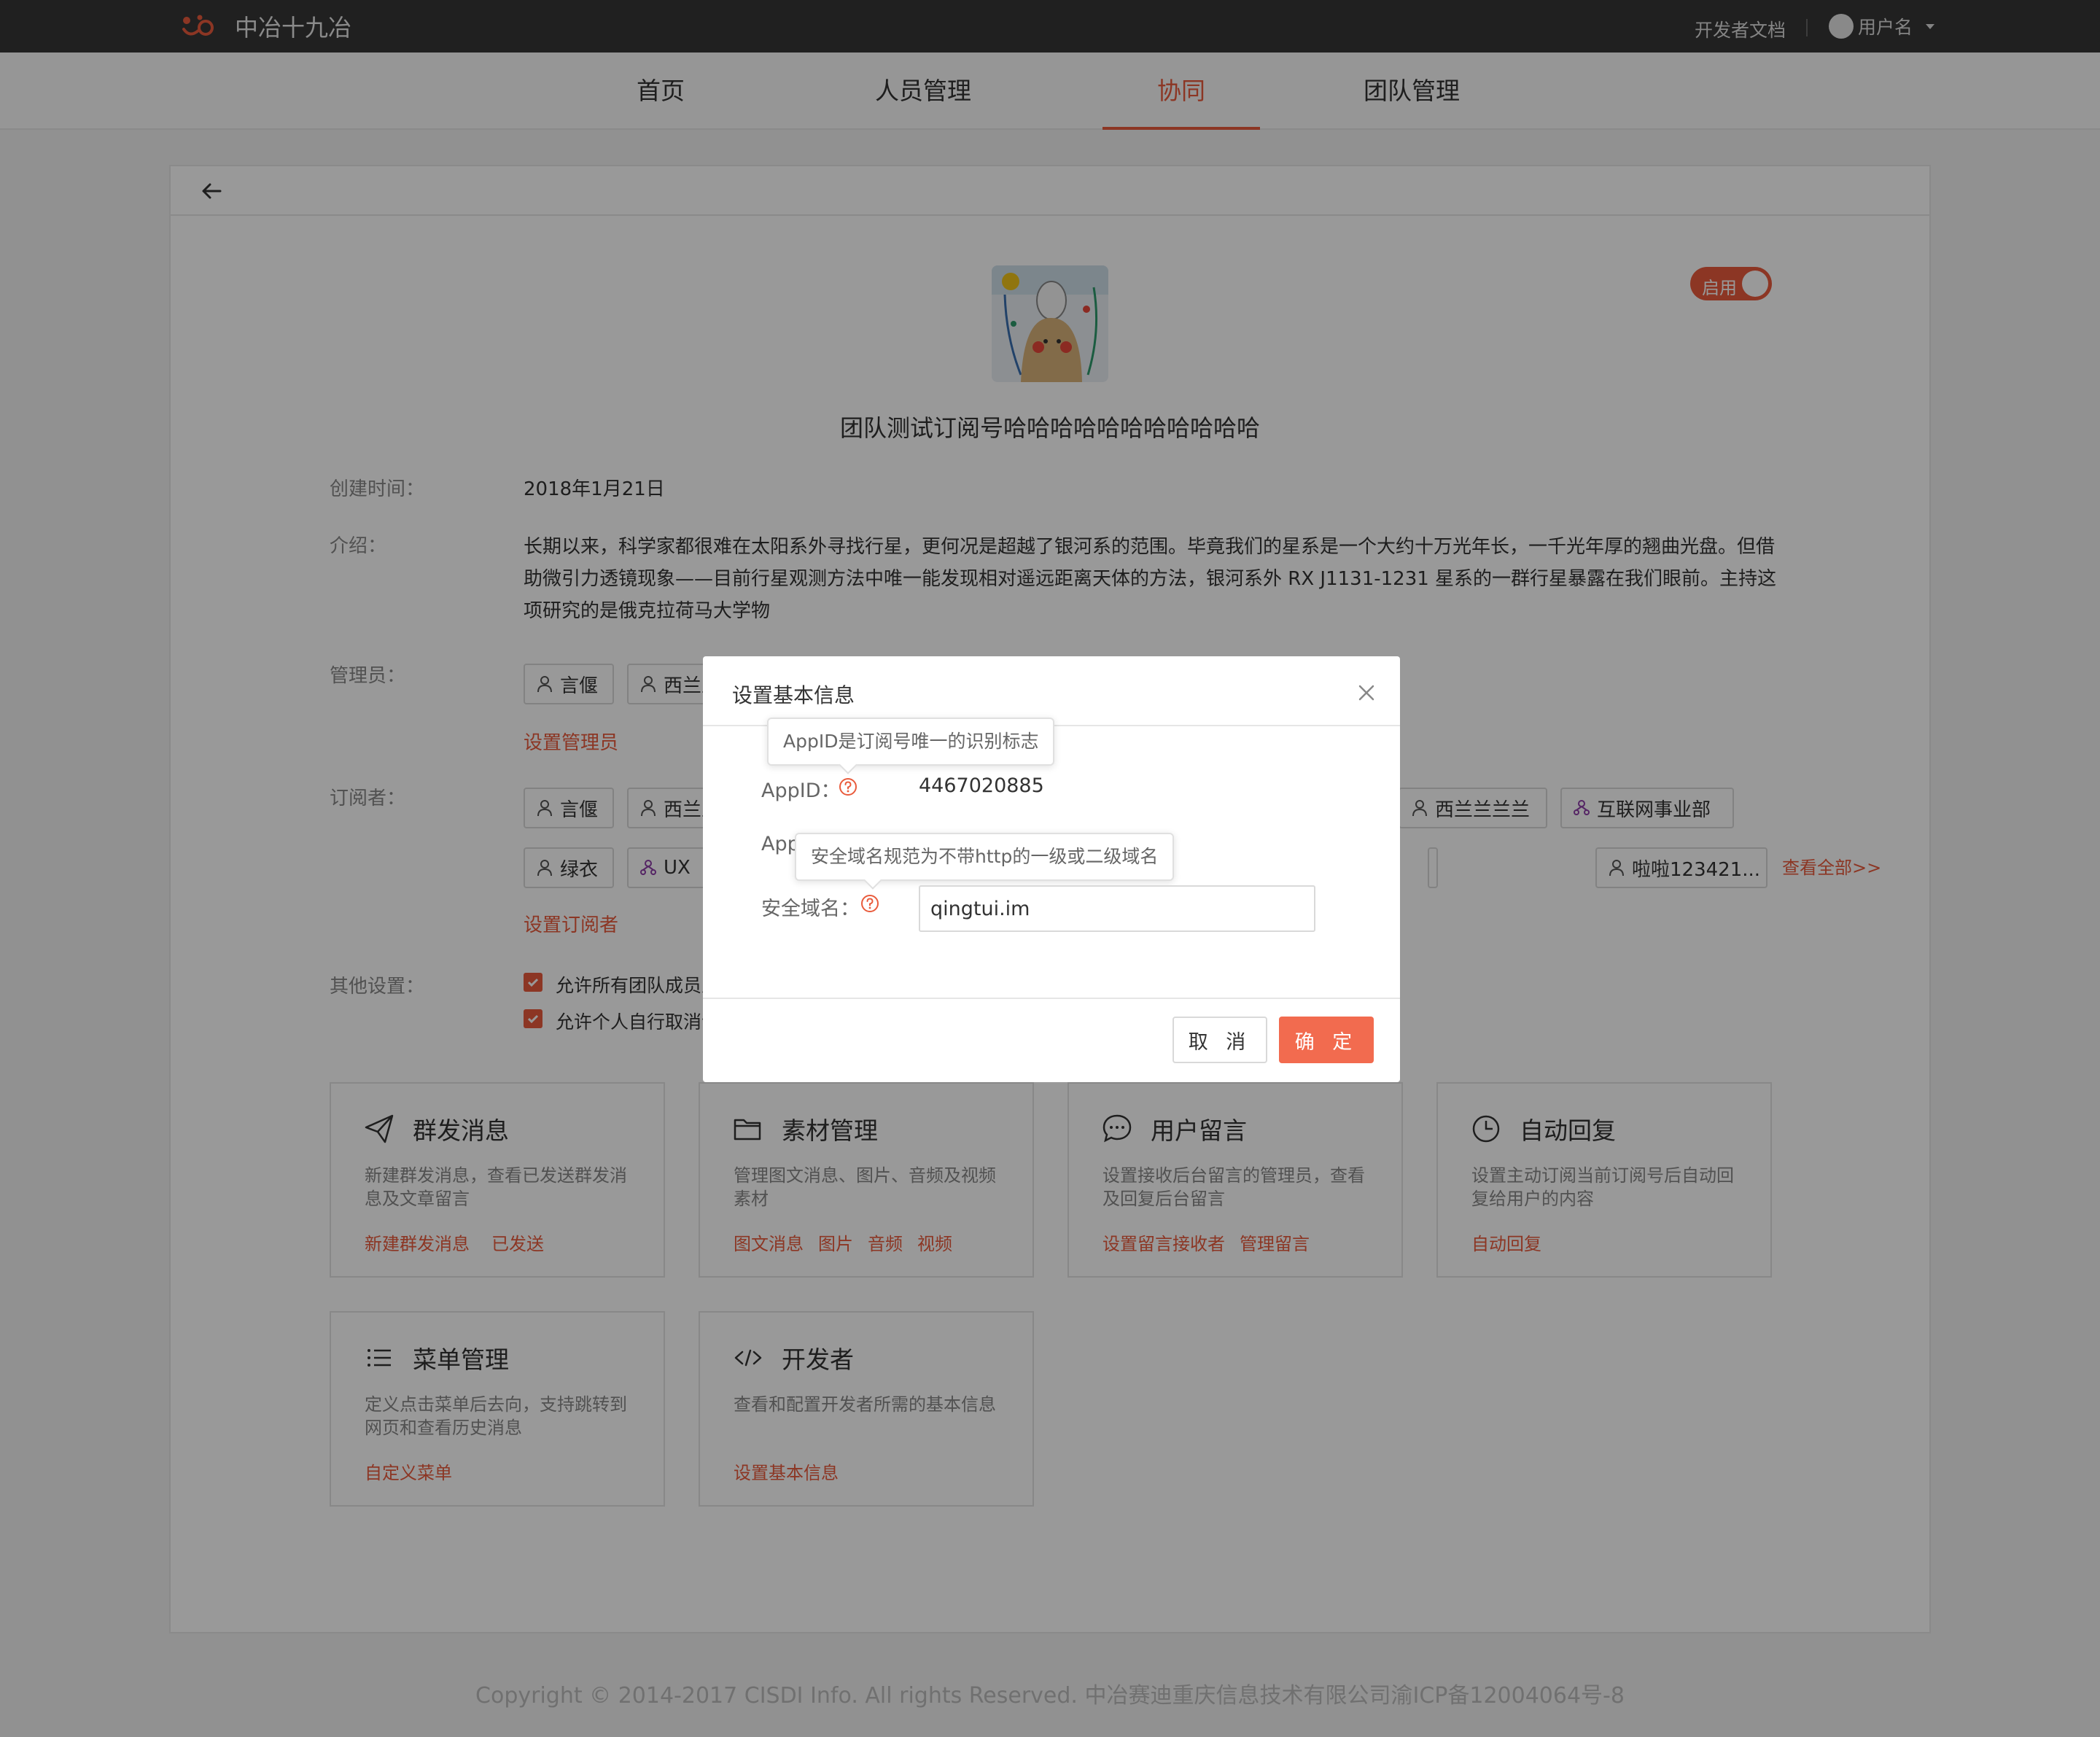 The height and width of the screenshot is (1737, 2100). What do you see at coordinates (801, 791) in the screenshot?
I see `appid-label: AppID：` at bounding box center [801, 791].